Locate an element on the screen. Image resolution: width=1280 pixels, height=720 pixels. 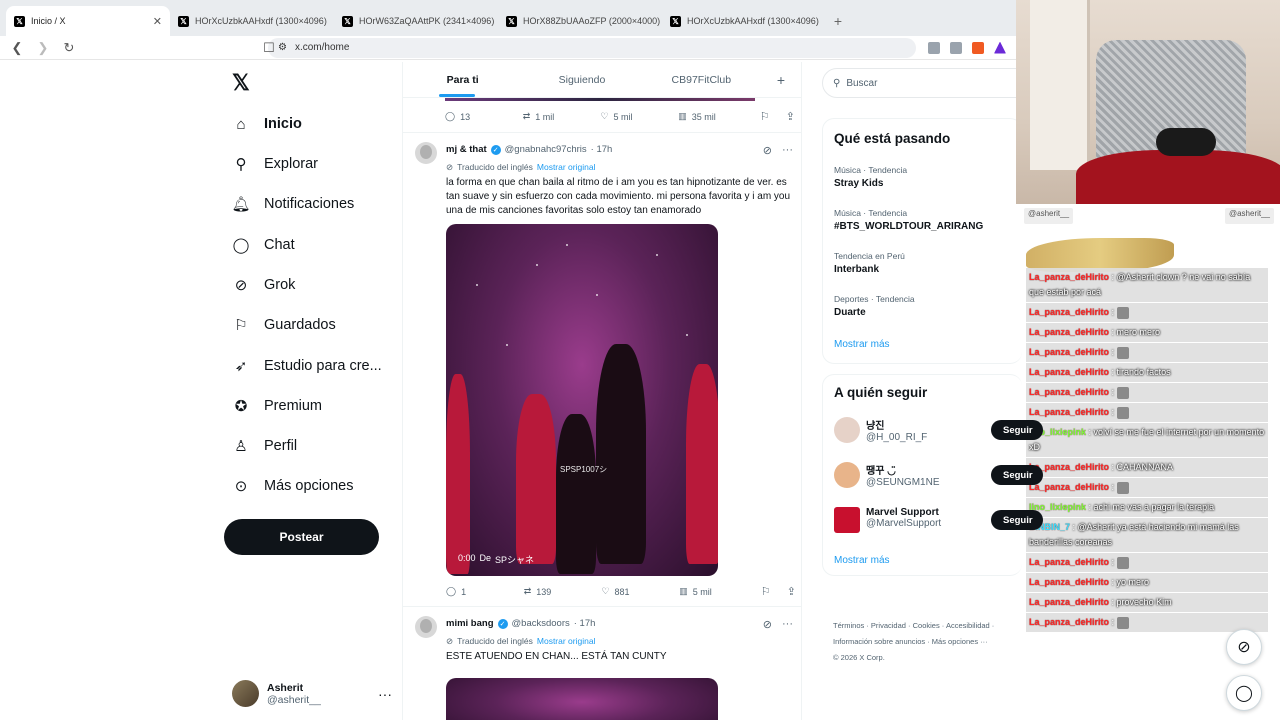
tab-para-ti: Para ti is located at coordinates (462, 80).